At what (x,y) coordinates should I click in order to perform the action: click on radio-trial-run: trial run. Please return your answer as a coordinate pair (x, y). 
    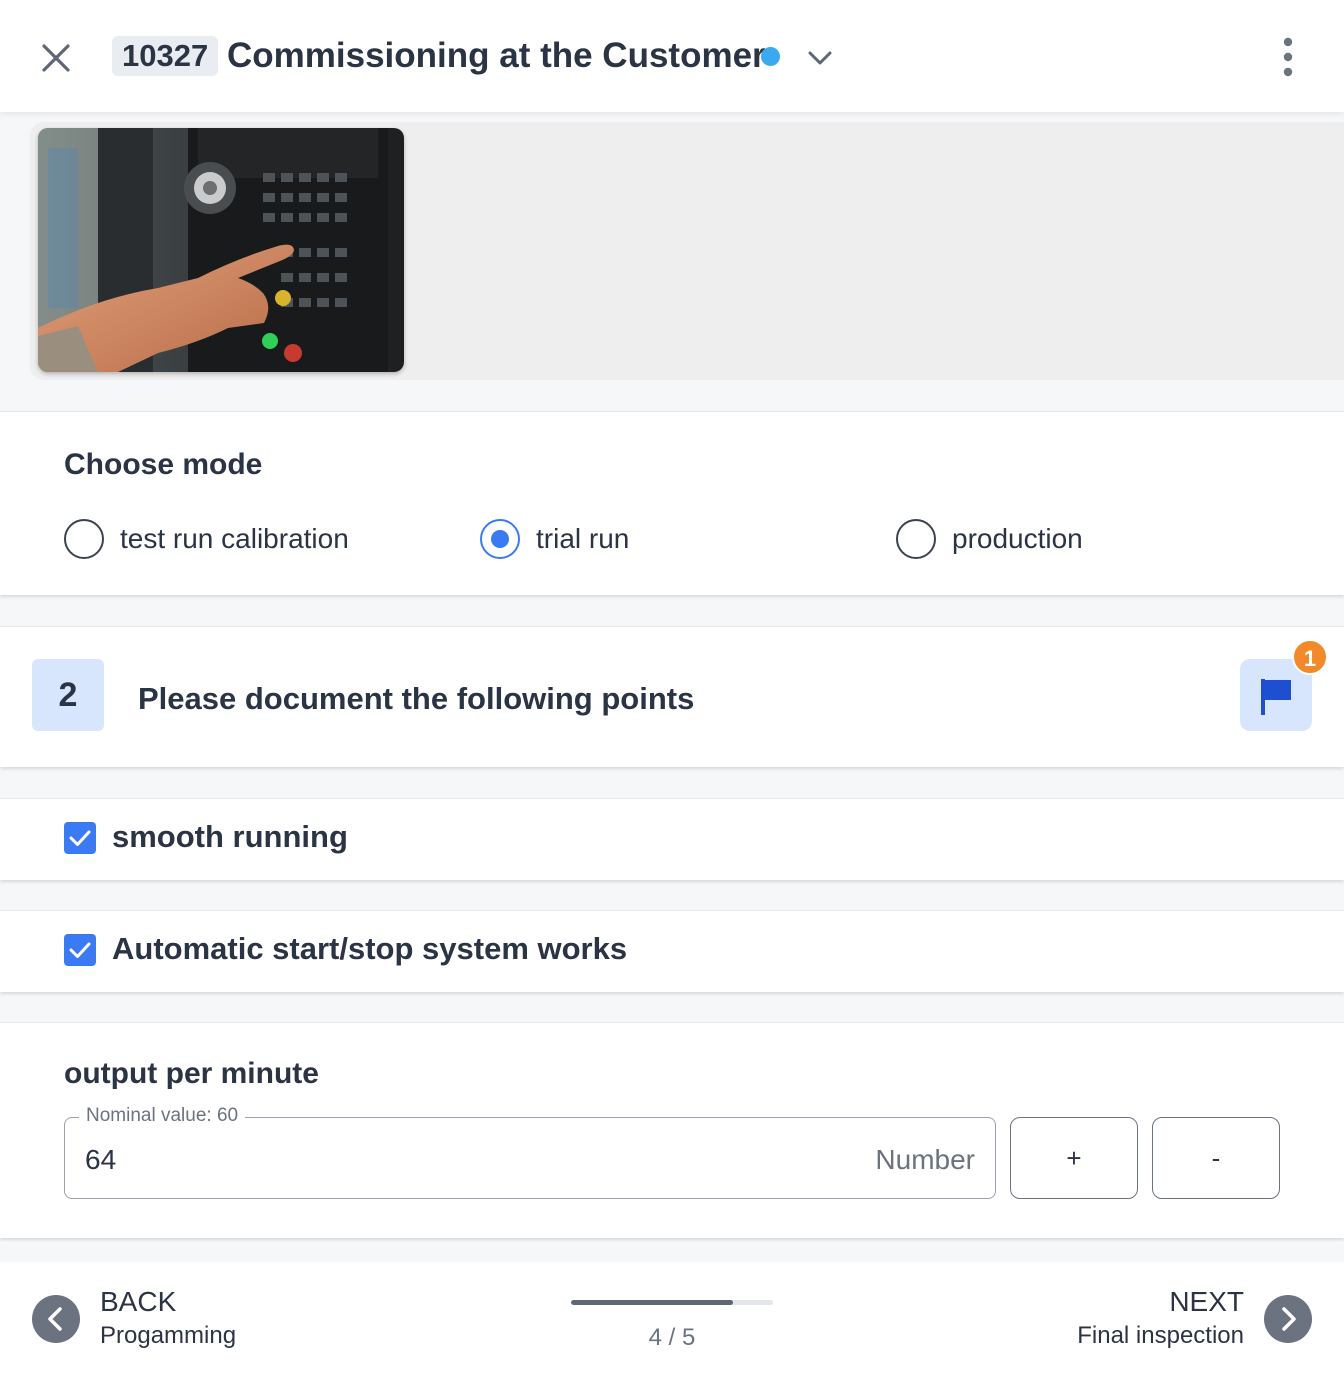
    Looking at the image, I should click on (554, 539).